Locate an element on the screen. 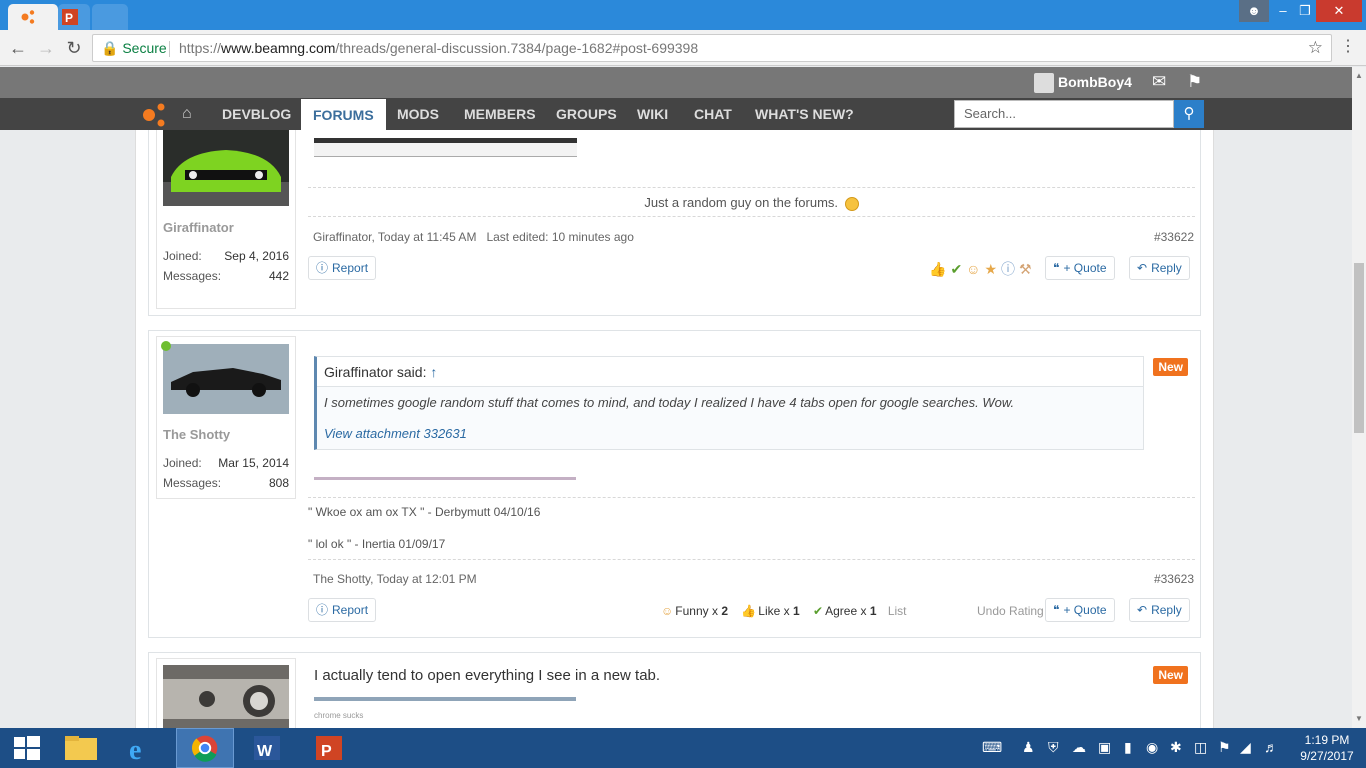 The image size is (1366, 768). page-scrollbar: ▲ ▼ is located at coordinates (1359, 397).